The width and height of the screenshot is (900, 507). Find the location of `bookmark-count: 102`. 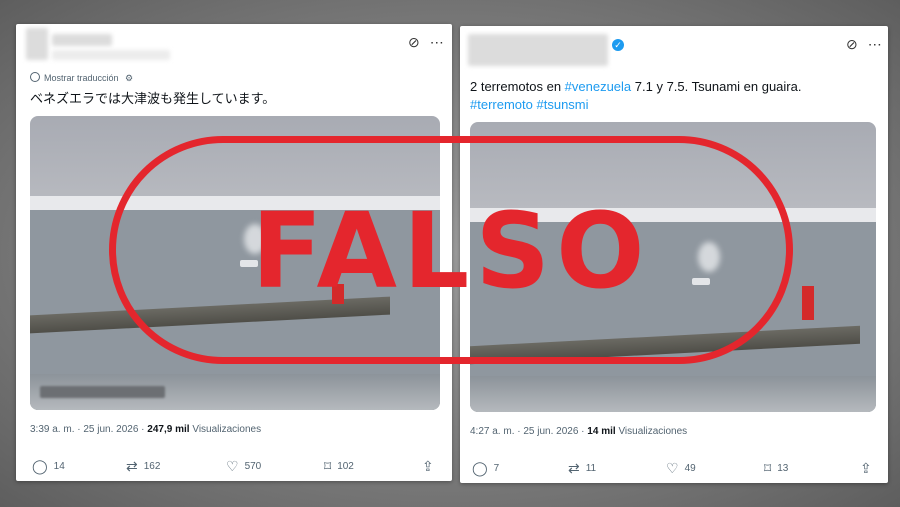

bookmark-count: 102 is located at coordinates (345, 466).